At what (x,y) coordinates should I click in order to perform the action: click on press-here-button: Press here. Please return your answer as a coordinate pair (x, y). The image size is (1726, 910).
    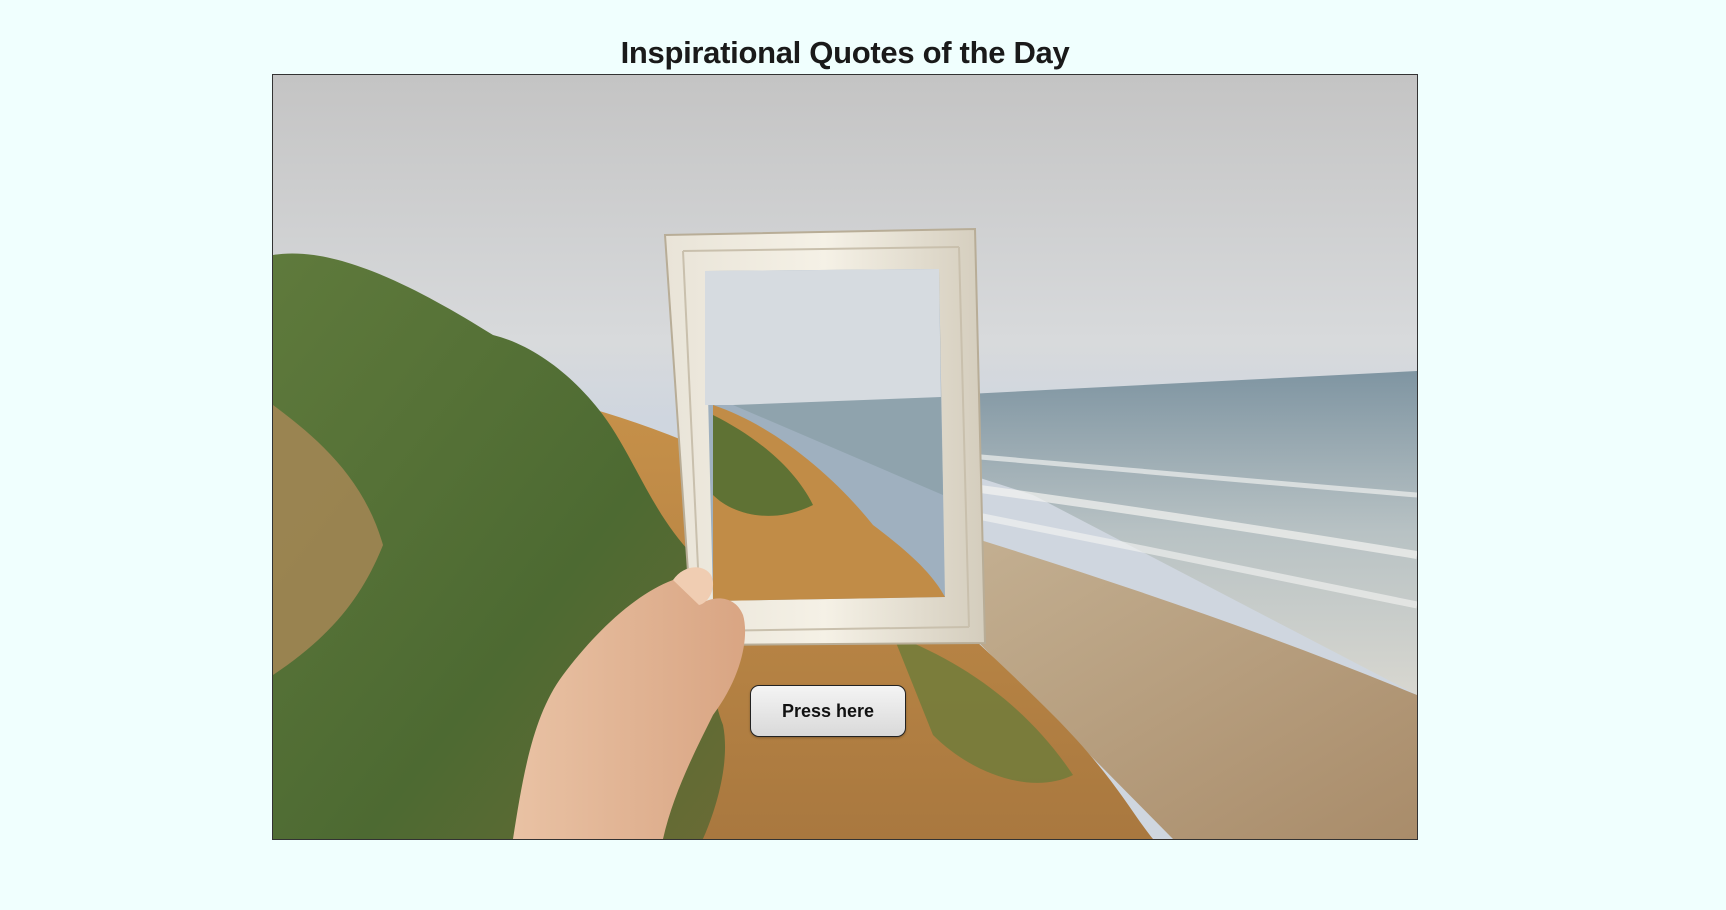
    Looking at the image, I should click on (828, 711).